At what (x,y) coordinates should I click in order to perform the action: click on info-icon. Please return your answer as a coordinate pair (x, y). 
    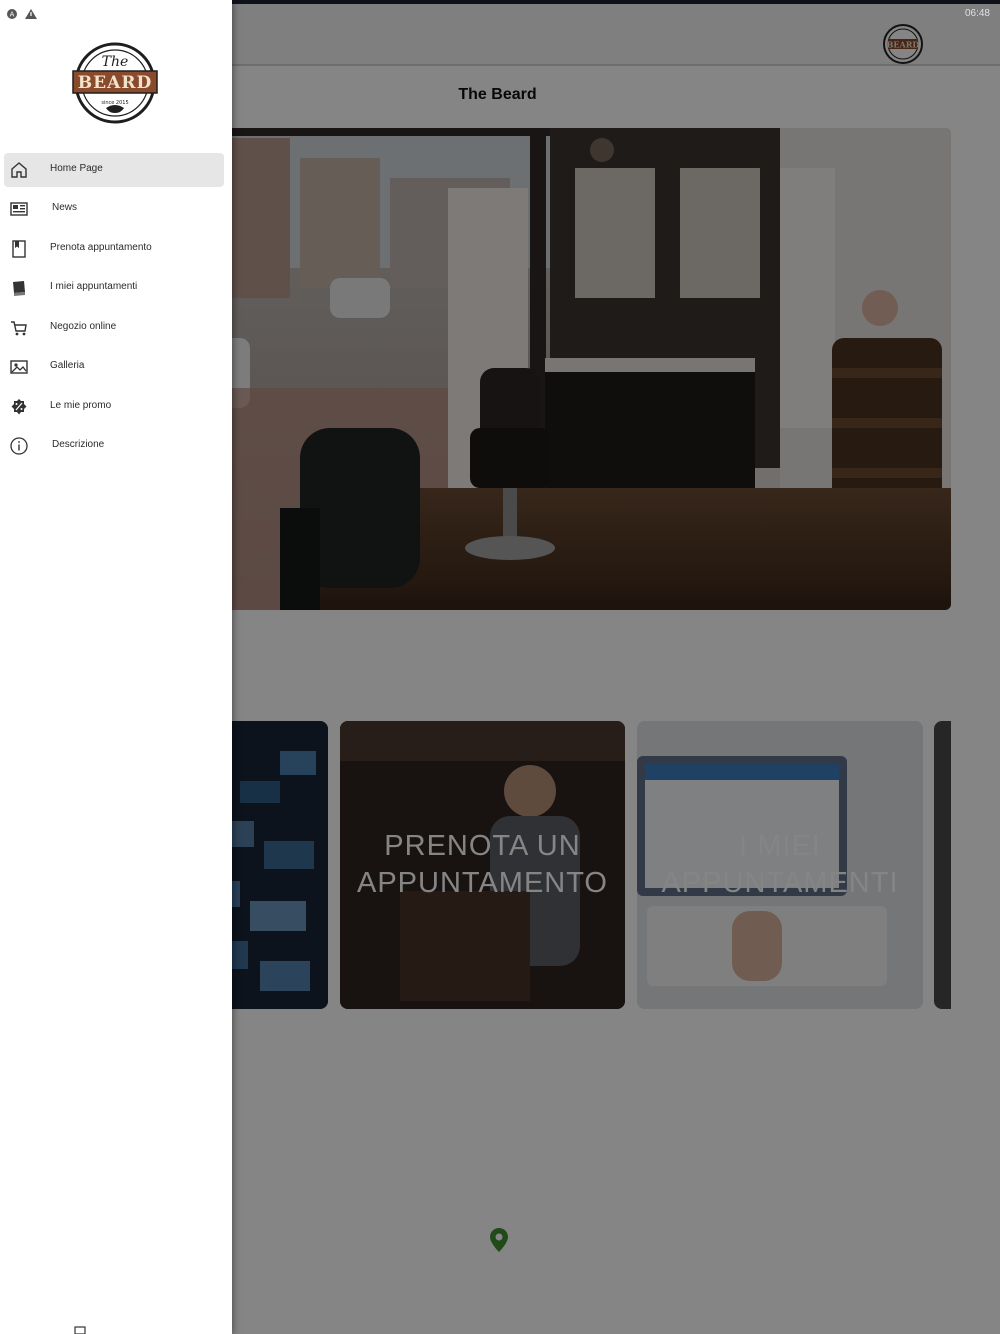
    Looking at the image, I should click on (19, 446).